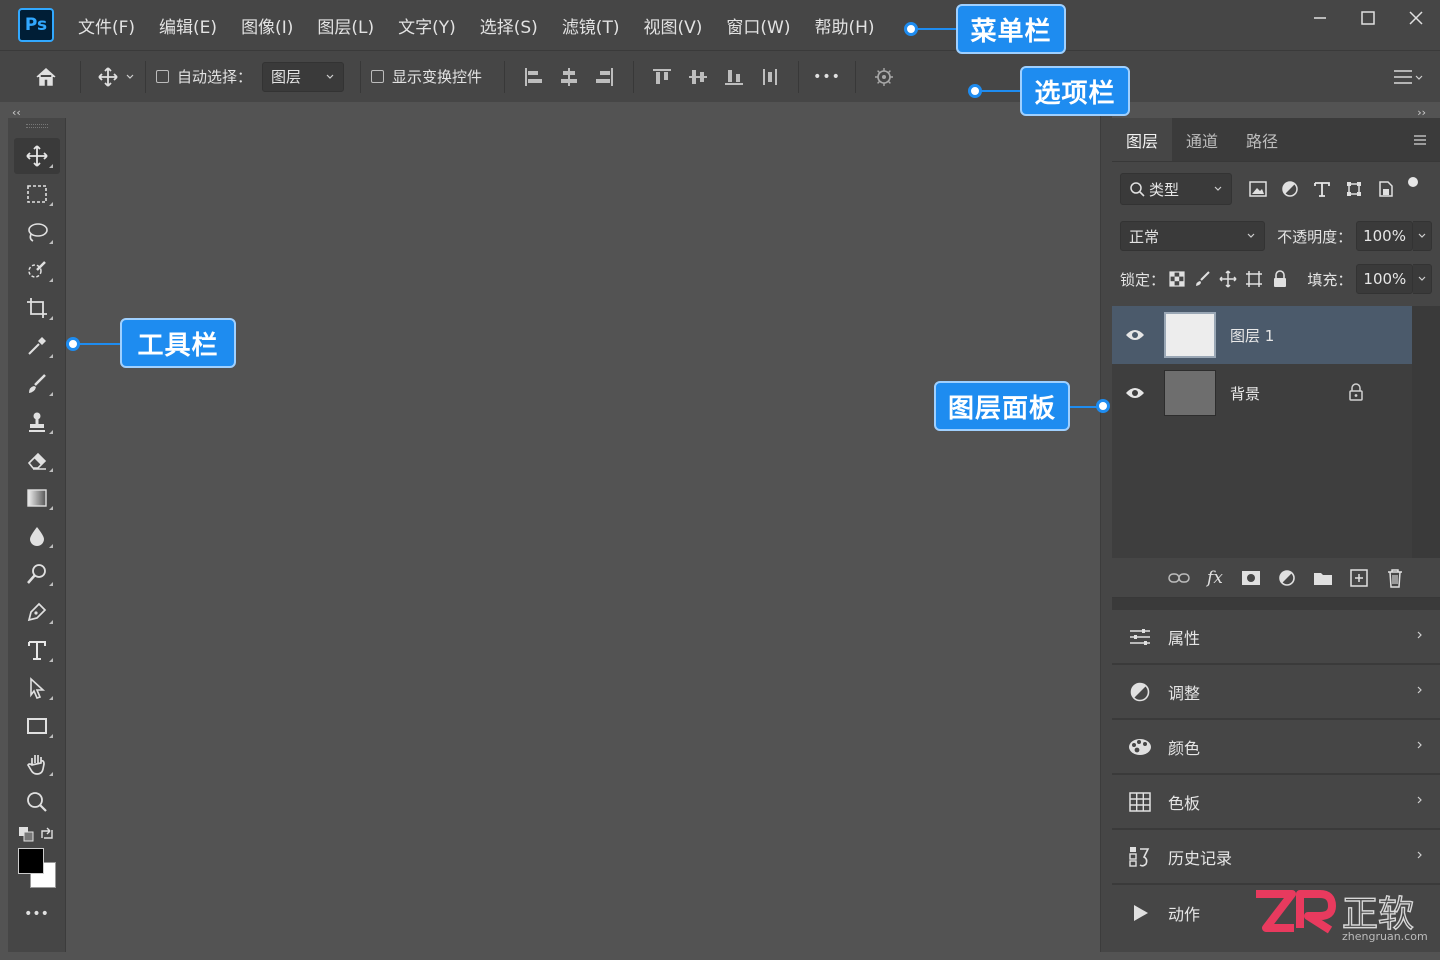 The image size is (1440, 960). I want to click on filter-adjustment-button, so click(1290, 189).